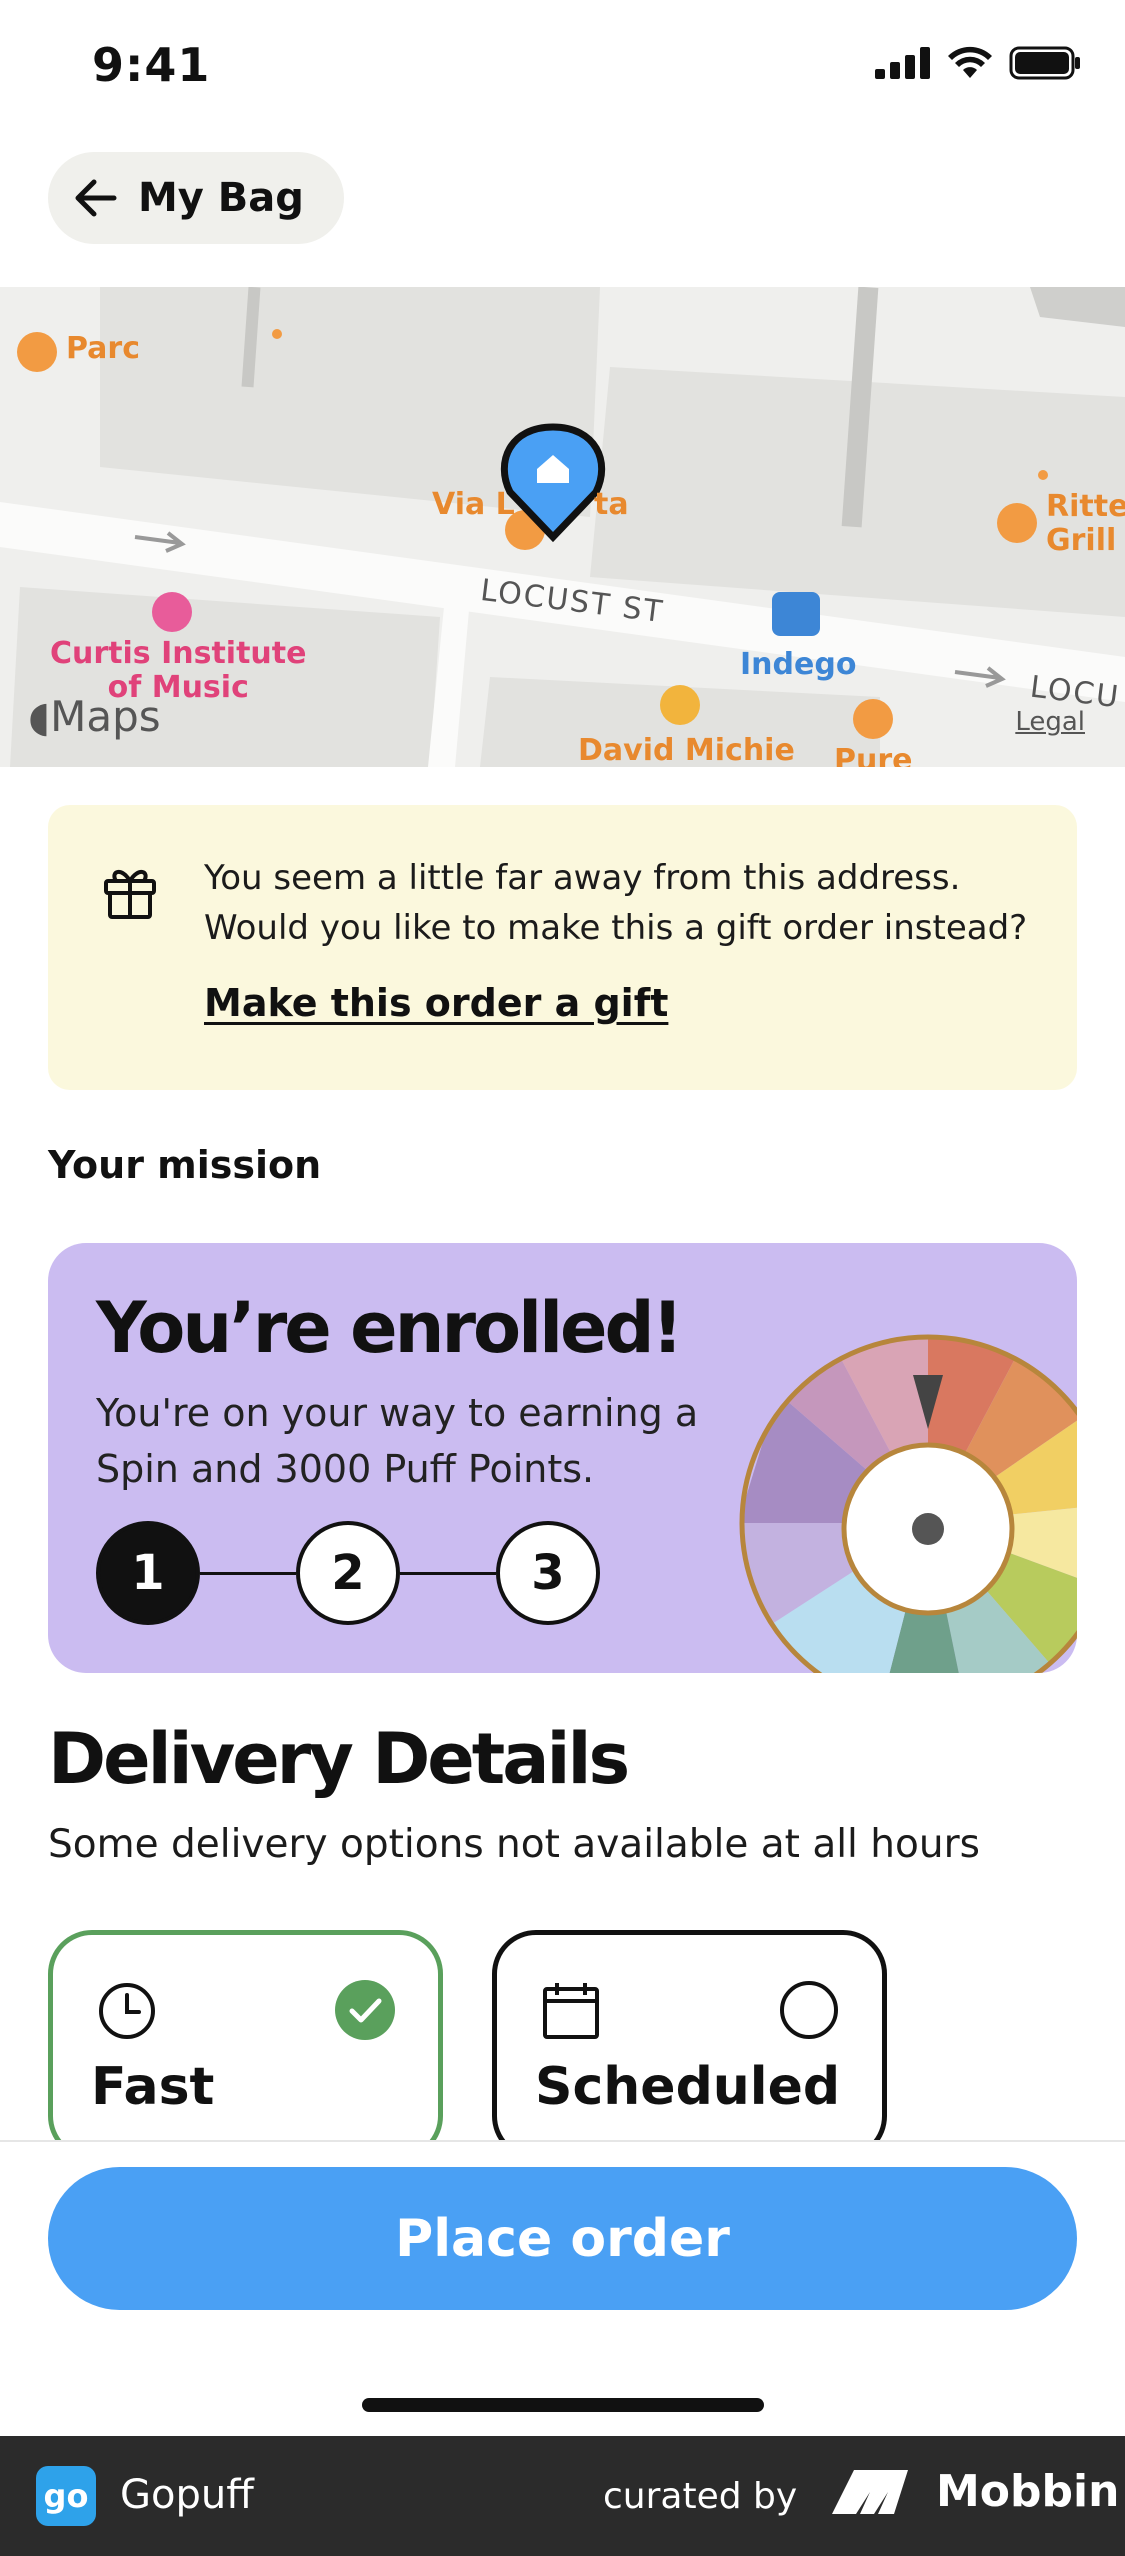 This screenshot has width=1125, height=2556. Describe the element at coordinates (970, 62) in the screenshot. I see `wifi-icon` at that location.